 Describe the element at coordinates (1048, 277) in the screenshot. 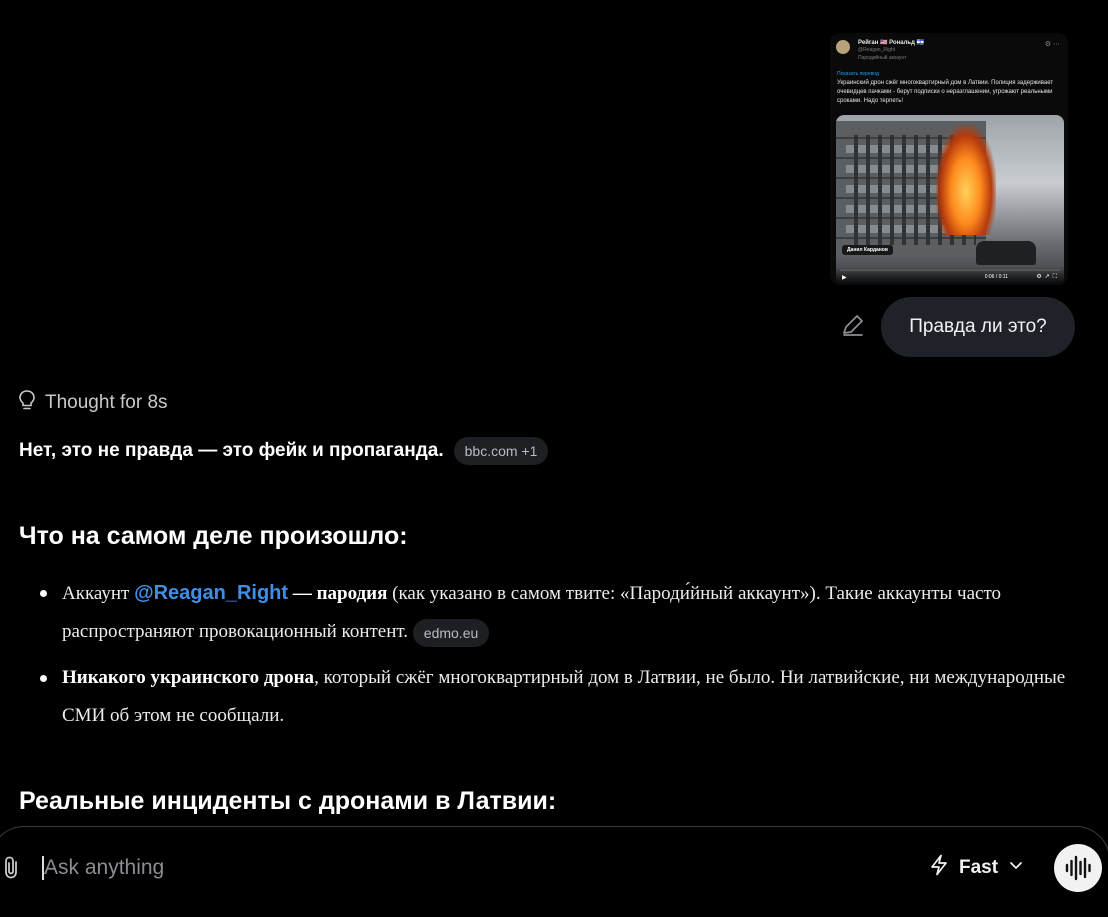

I see `video-control-icons: ⚙↗⛶` at that location.